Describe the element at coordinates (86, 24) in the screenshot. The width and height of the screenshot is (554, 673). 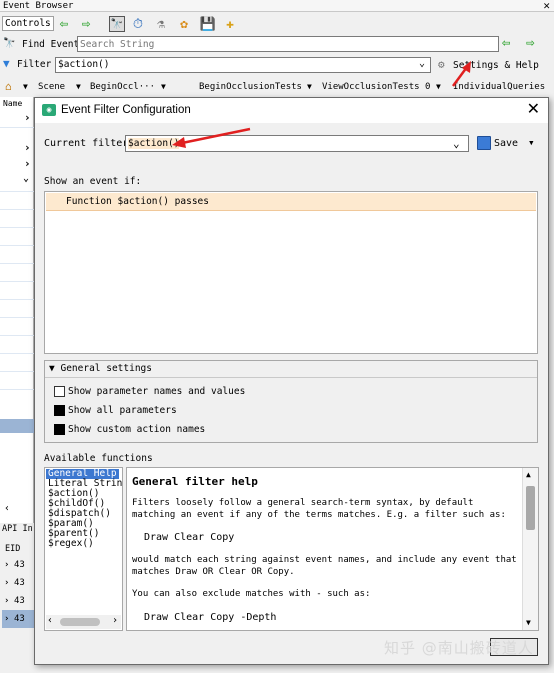
I see `forward-arrow-icon: ⇨` at that location.